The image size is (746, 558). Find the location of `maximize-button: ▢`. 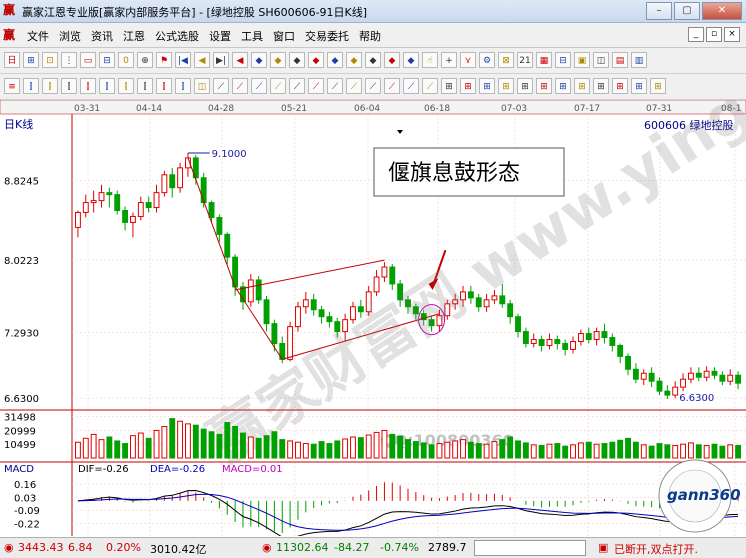

maximize-button: ▢ is located at coordinates (687, 11).